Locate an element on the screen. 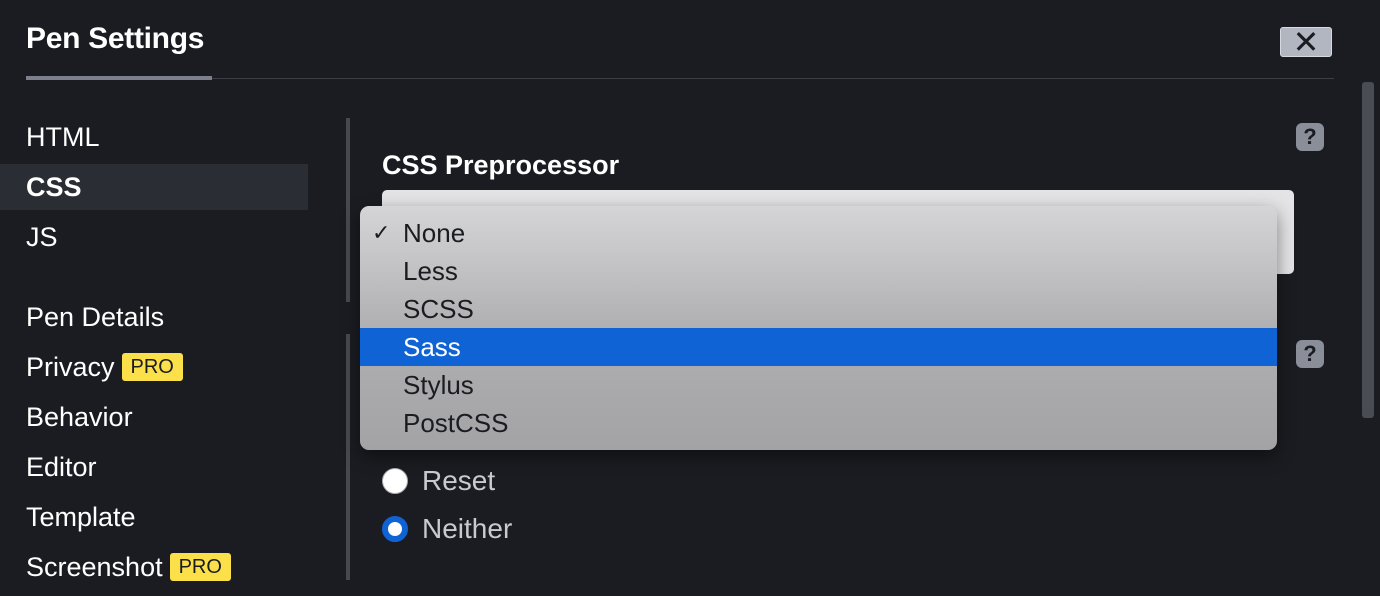 The image size is (1380, 596). radio-neither: Neither is located at coordinates (447, 529).